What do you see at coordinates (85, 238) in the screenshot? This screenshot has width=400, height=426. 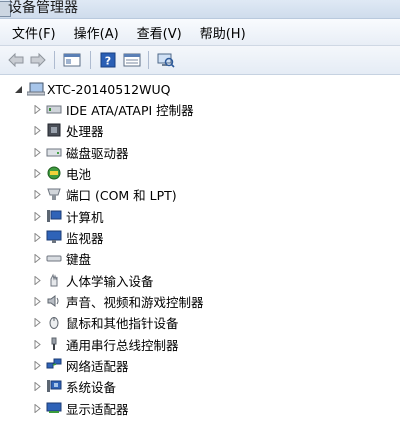 I see `tree-item-label: 监视器` at bounding box center [85, 238].